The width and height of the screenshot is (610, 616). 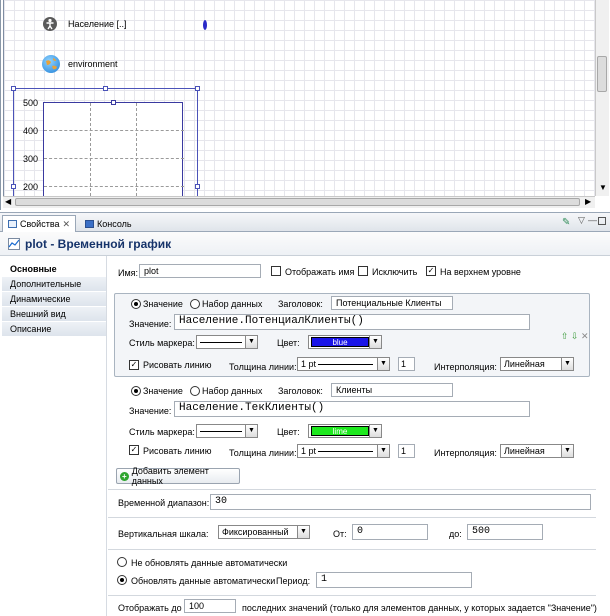 What do you see at coordinates (588, 202) in the screenshot?
I see `scroll-right-icon: ▶` at bounding box center [588, 202].